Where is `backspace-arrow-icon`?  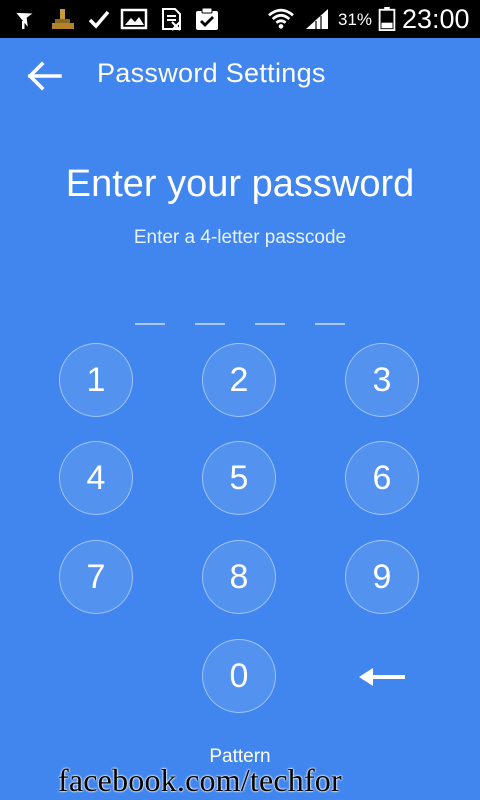
backspace-arrow-icon is located at coordinates (382, 677).